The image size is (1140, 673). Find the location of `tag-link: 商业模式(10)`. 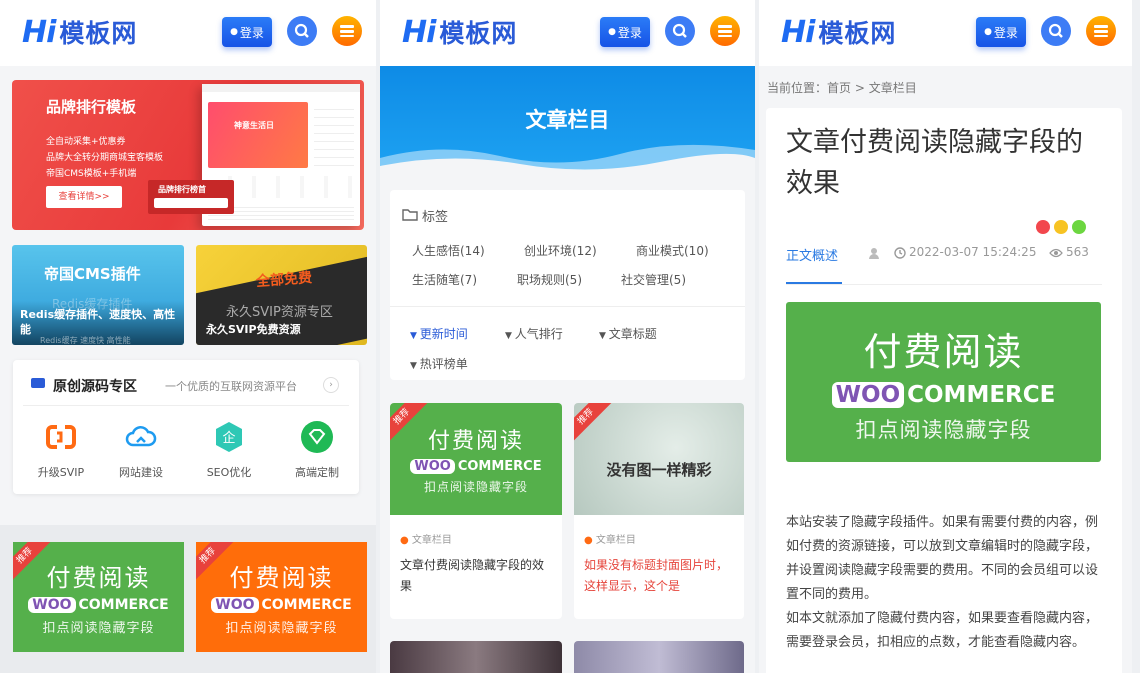

tag-link: 商业模式(10) is located at coordinates (672, 250).